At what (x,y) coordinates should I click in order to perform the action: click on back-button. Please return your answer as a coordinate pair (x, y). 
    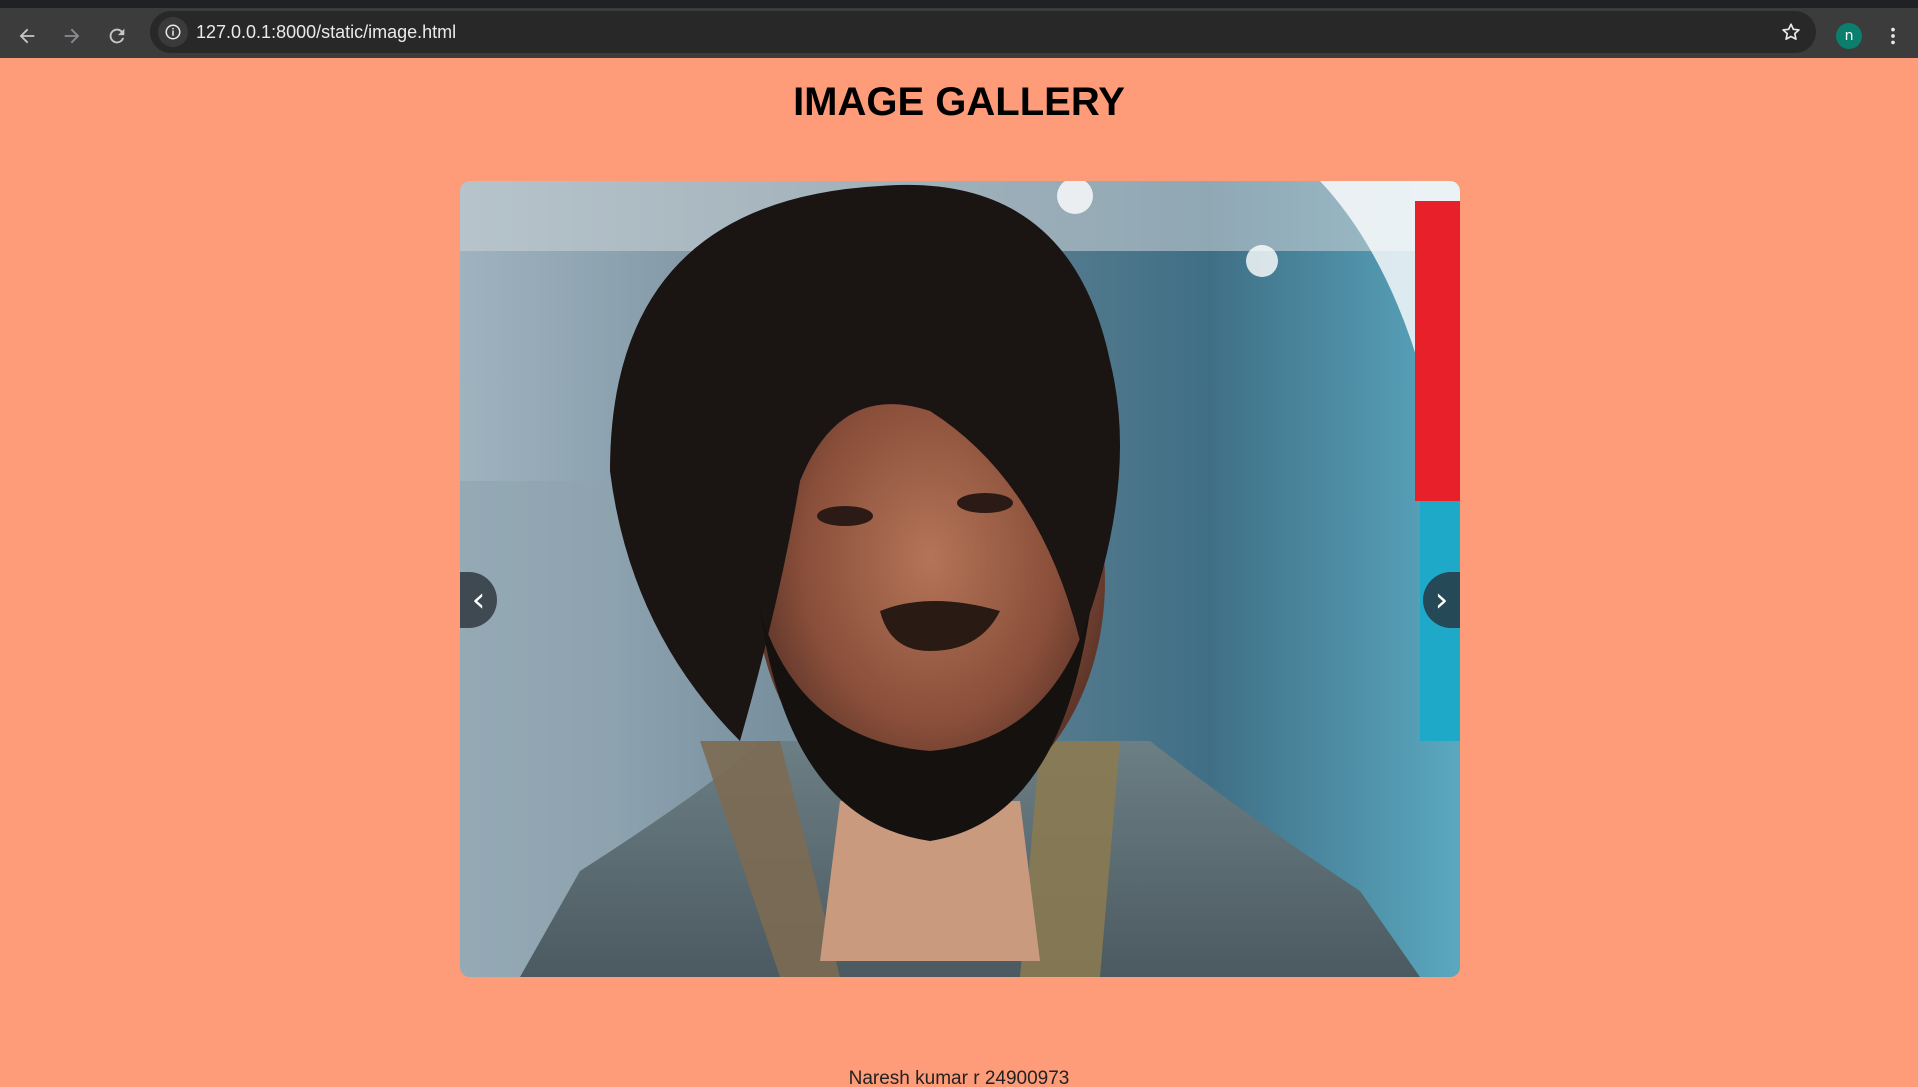
    Looking at the image, I should click on (27, 36).